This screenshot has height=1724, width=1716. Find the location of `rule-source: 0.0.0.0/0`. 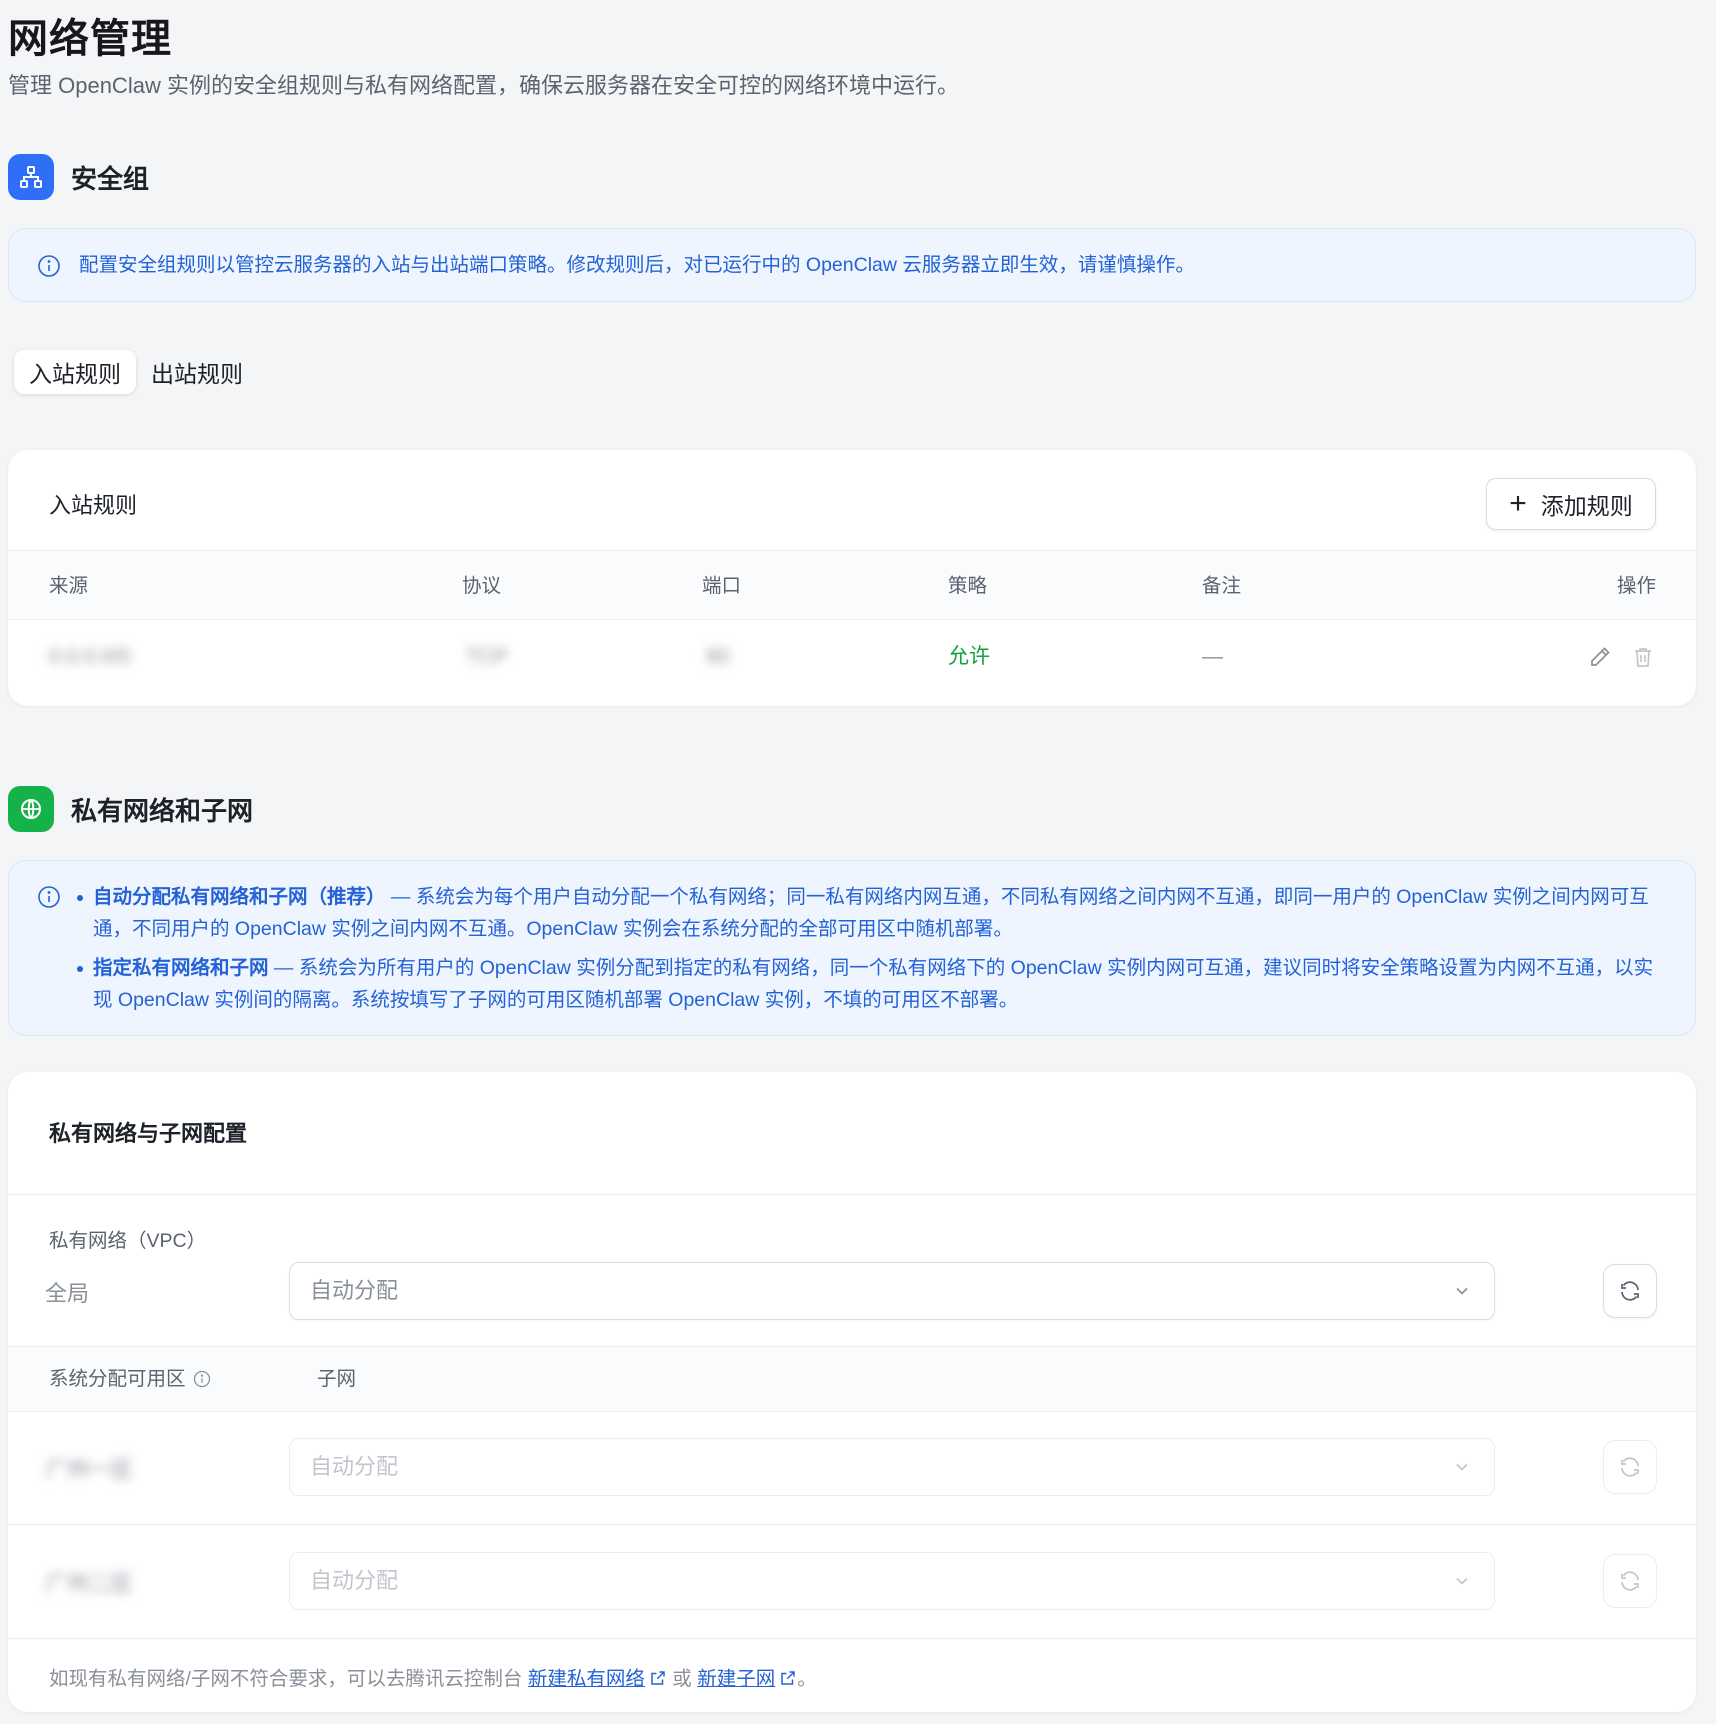

rule-source: 0.0.0.0/0 is located at coordinates (90, 656).